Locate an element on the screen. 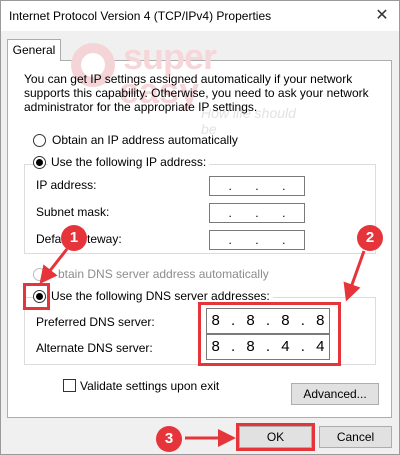 The width and height of the screenshot is (400, 455). highlight-dns-radio is located at coordinates (36, 296).